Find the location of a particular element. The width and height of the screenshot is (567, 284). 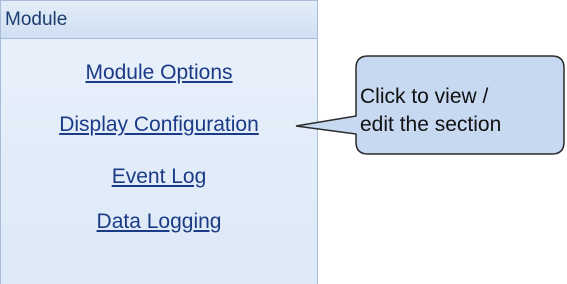

callout-text: Click to view / edit the section is located at coordinates (463, 111).